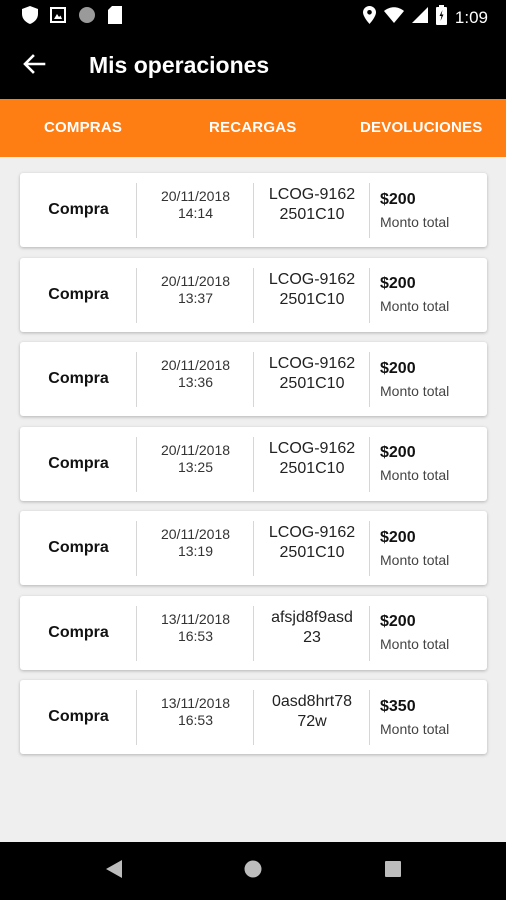 This screenshot has height=900, width=506. What do you see at coordinates (179, 65) in the screenshot?
I see `page-title: Mis operaciones` at bounding box center [179, 65].